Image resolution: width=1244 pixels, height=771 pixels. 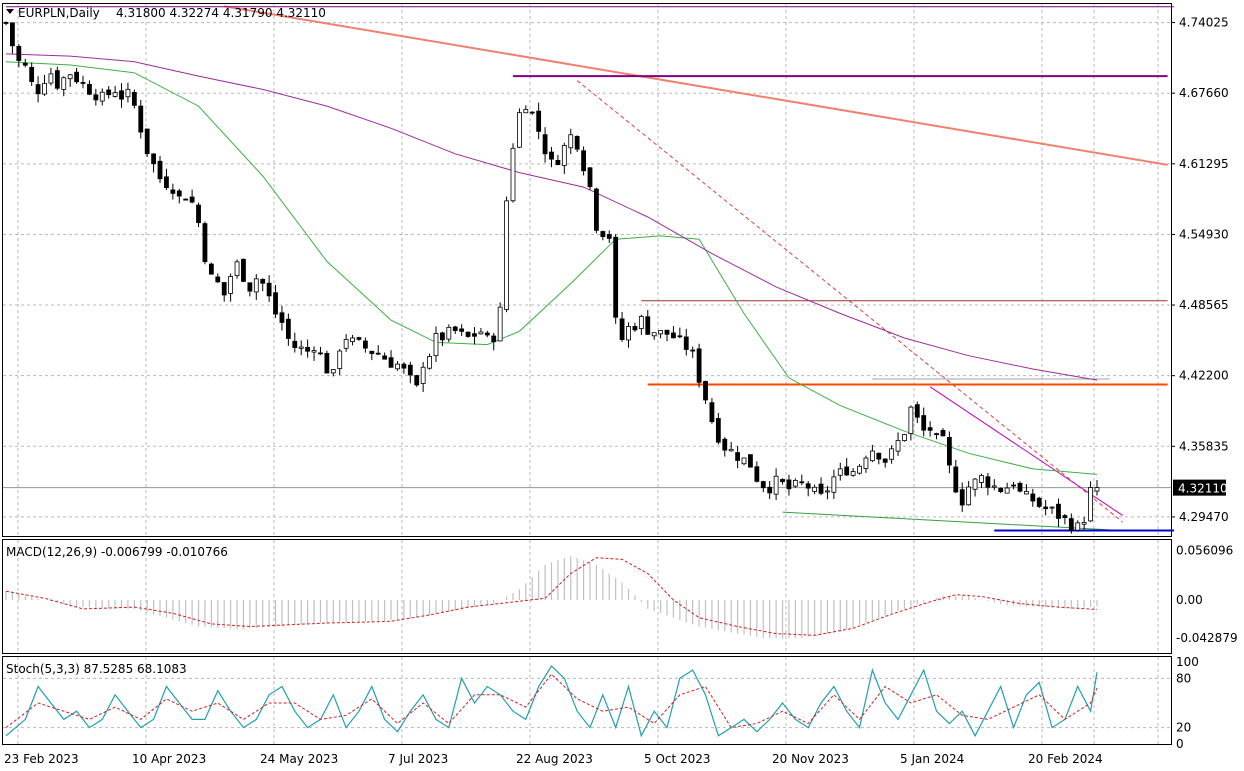 What do you see at coordinates (1204, 234) in the screenshot?
I see `y-tick-label: 4.54930` at bounding box center [1204, 234].